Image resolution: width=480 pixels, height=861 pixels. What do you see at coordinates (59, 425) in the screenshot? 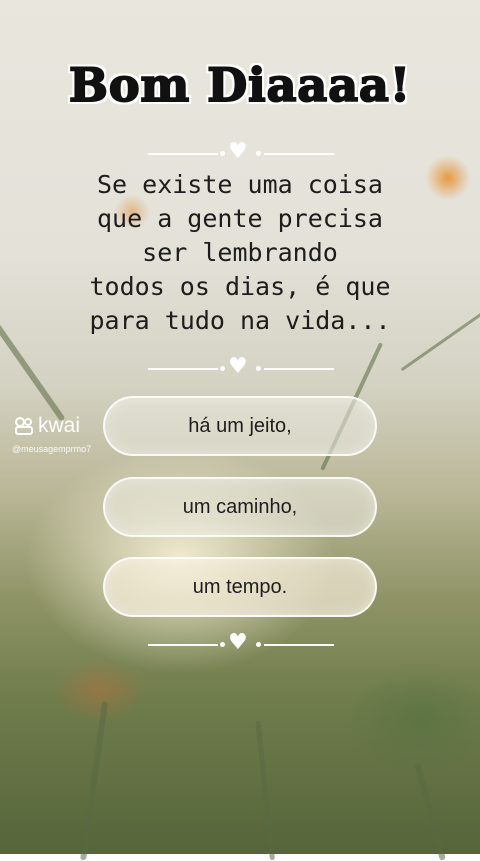
I see `kwai-brand-label: kwai` at bounding box center [59, 425].